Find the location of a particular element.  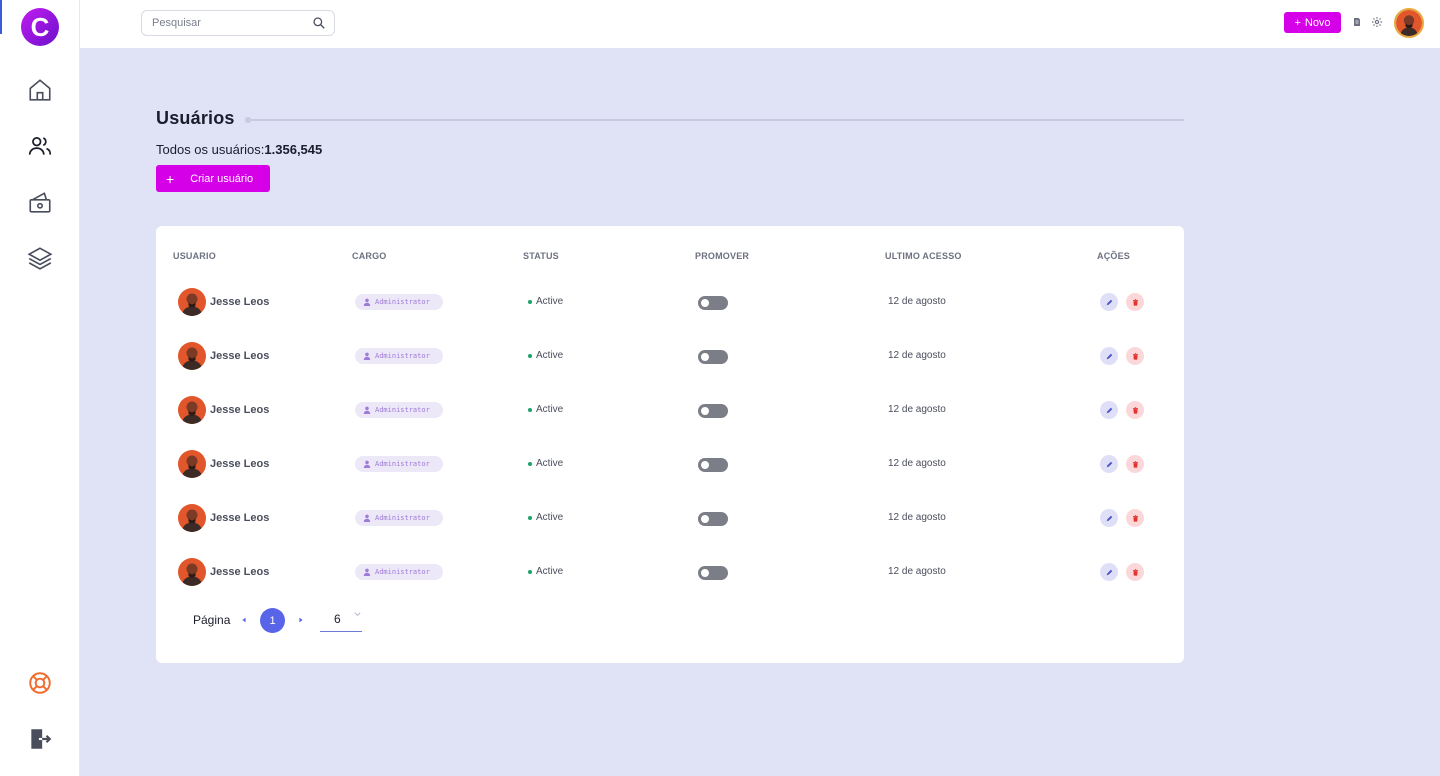

chevron-down-icon is located at coordinates (357, 614).